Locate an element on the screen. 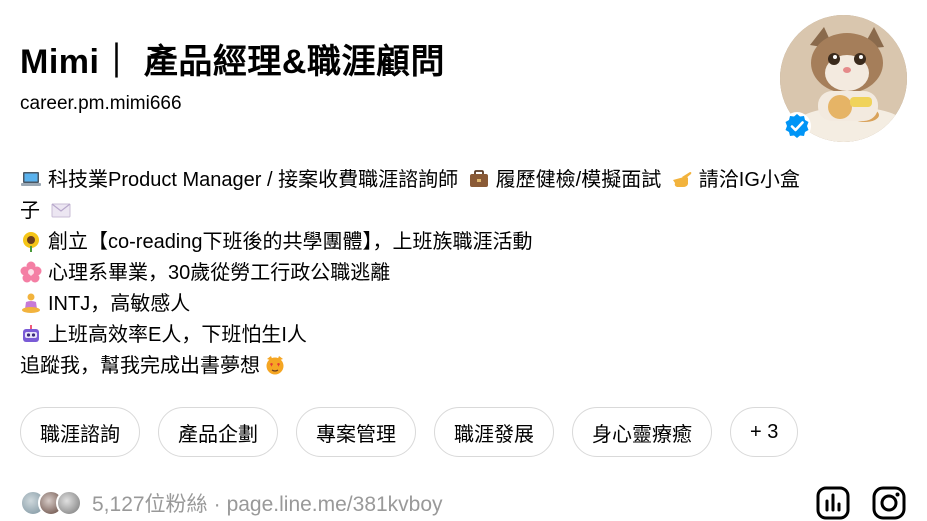 This screenshot has height=521, width=927. topic-tags: 職涯諮詢 產品企劃 專案管理 職涯發展 身心靈療癒 + 3 is located at coordinates (409, 432).